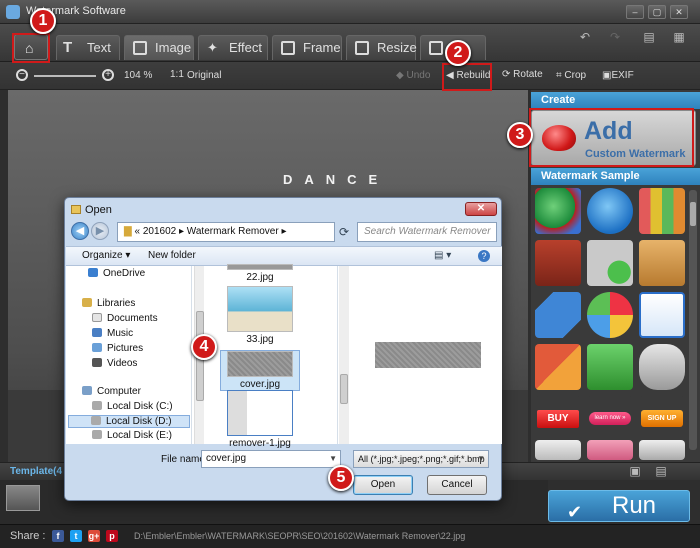 Image resolution: width=700 pixels, height=548 pixels. I want to click on zoom-in-icon: +, so click(108, 75).